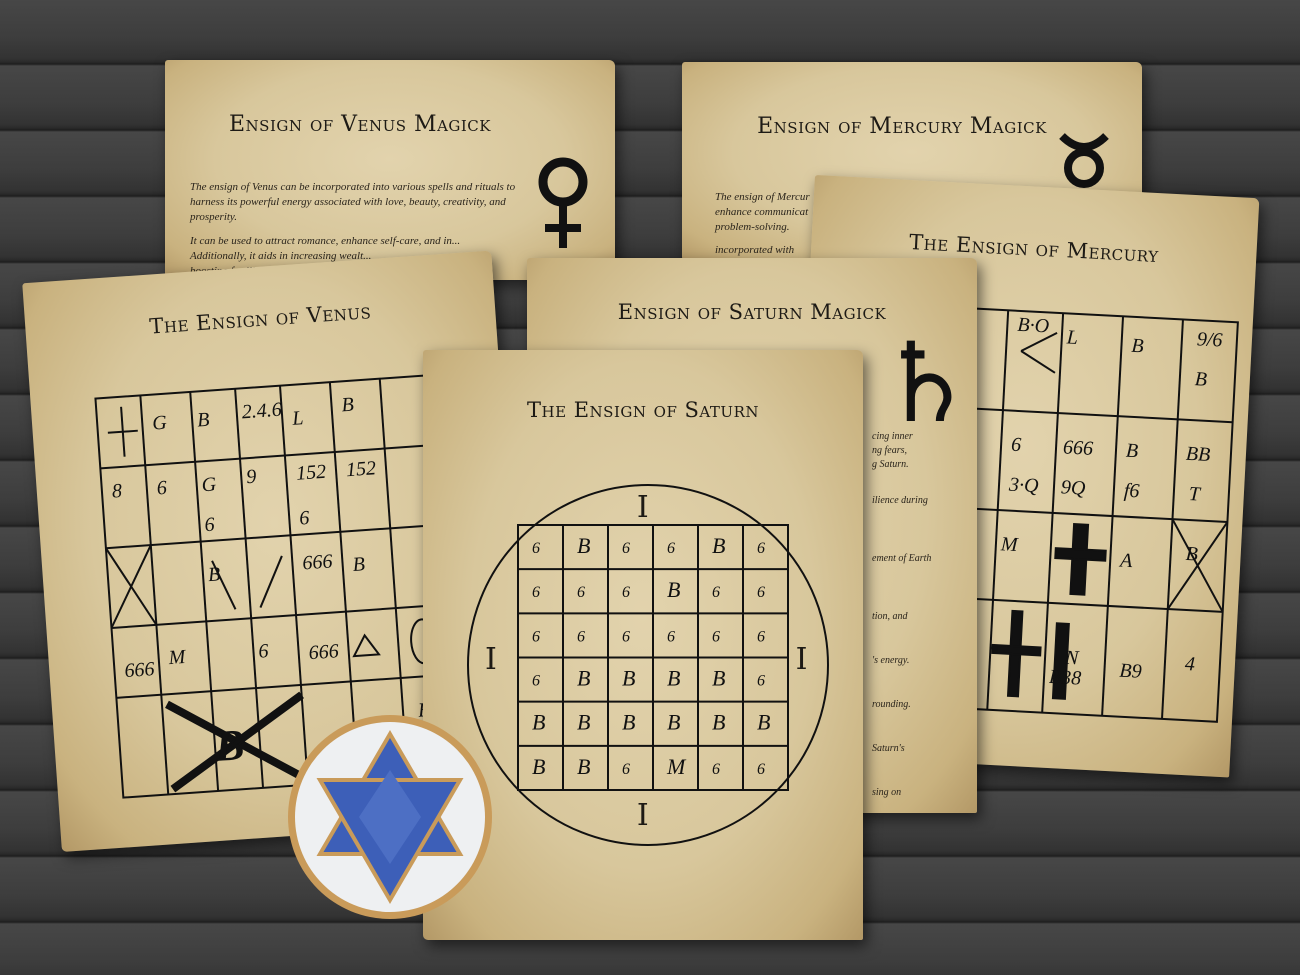 This screenshot has width=1300, height=975. What do you see at coordinates (890, 464) in the screenshot?
I see `text-fragment: g Saturn.` at bounding box center [890, 464].